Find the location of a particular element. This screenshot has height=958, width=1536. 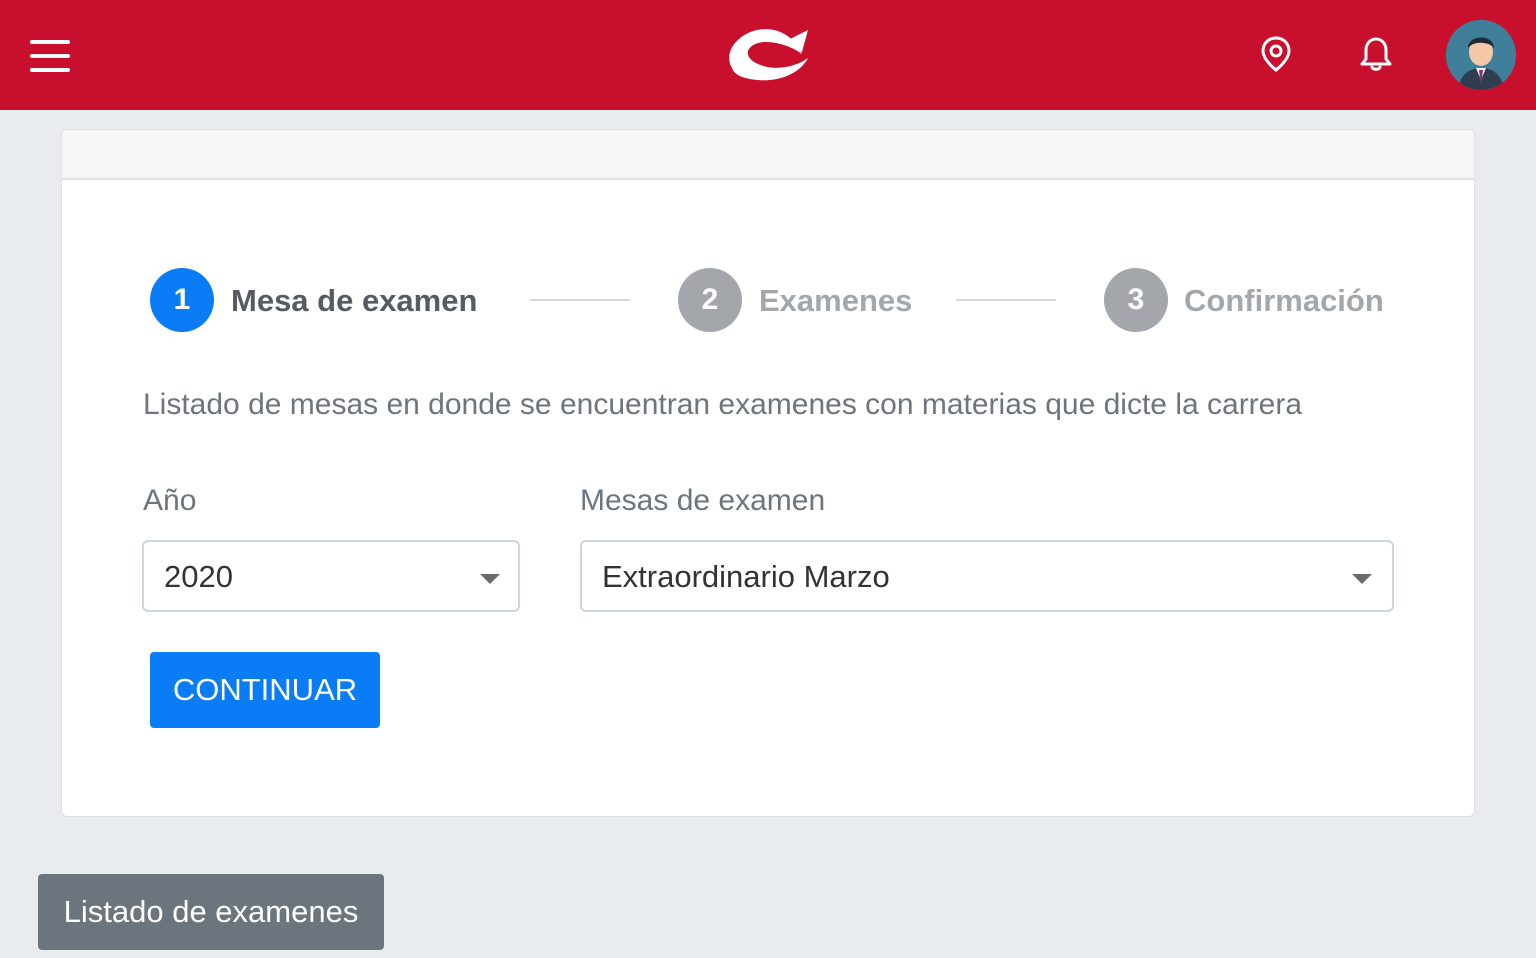

exam-table-select-value: Extraordinario Marzo is located at coordinates (746, 576).